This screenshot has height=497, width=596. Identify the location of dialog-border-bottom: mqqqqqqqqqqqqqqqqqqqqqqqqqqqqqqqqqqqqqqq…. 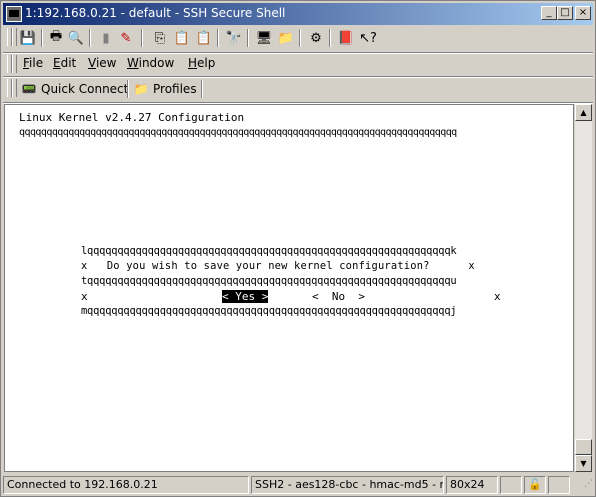
(269, 311).